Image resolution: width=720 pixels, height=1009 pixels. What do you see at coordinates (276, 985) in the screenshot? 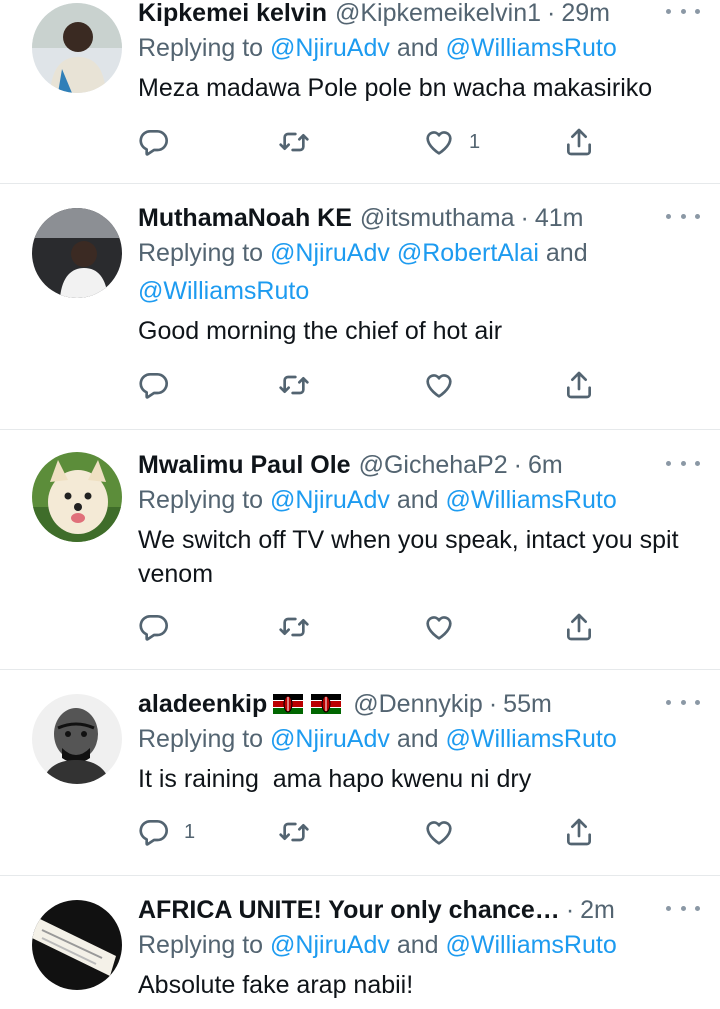
I see `tweet-text: Absolute fake arap nabii!` at bounding box center [276, 985].